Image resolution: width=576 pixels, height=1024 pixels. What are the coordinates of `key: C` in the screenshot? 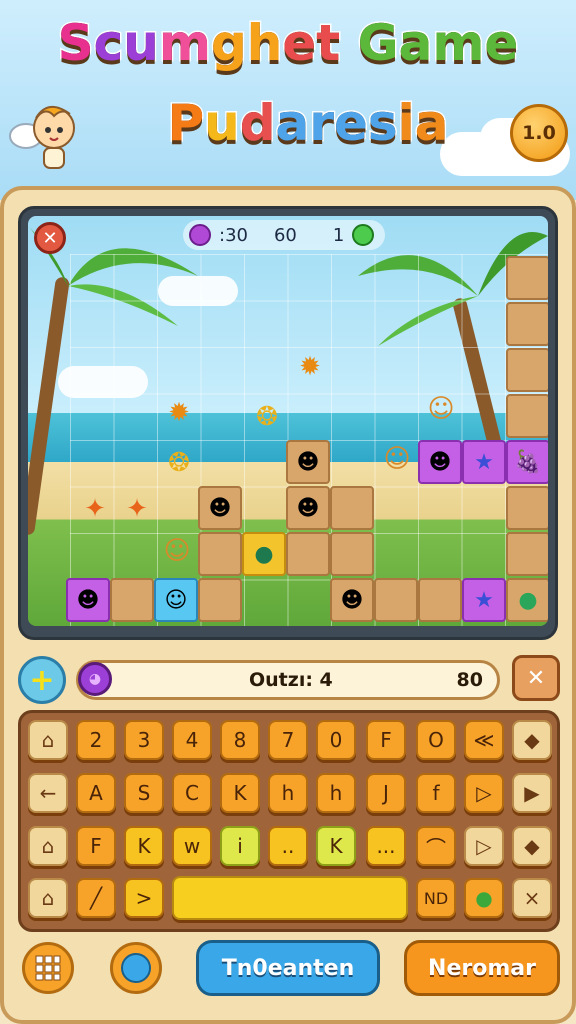 It's located at (192, 793).